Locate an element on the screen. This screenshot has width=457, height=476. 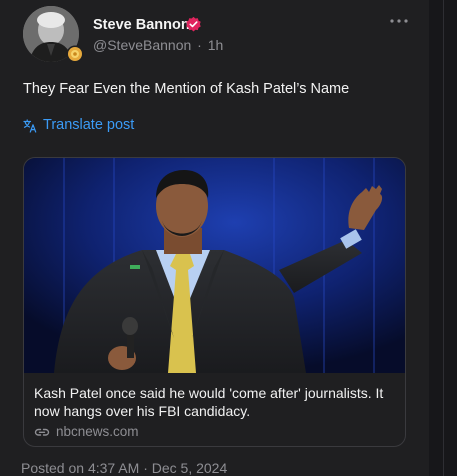
translate-post-link: Translate post is located at coordinates (78, 125).